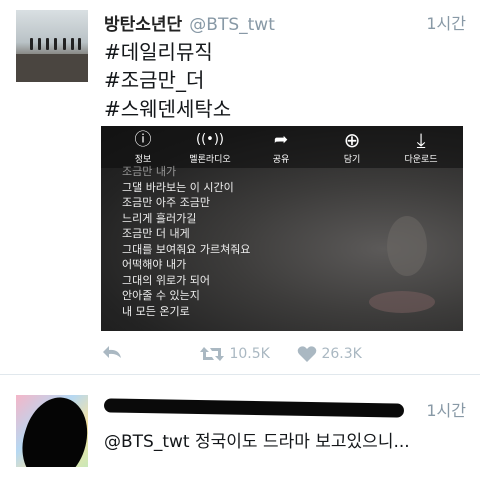  I want to click on download-button: ⤓ 다운로드, so click(421, 146).